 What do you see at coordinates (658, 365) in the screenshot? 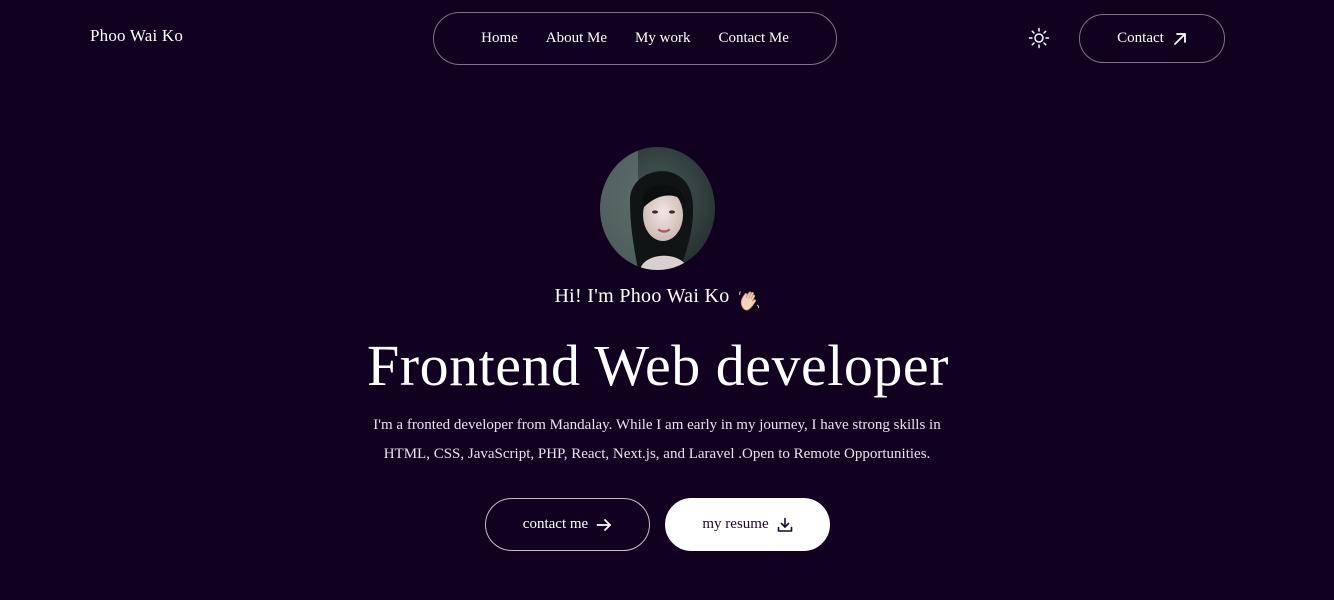
I see `hero-title: Frontend Web developer` at bounding box center [658, 365].